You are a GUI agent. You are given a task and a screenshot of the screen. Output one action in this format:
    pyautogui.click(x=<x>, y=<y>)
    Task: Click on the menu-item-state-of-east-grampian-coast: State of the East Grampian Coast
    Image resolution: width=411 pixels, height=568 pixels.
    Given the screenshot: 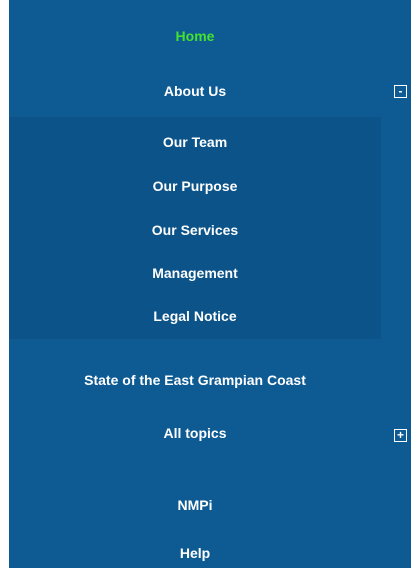 What is the action you would take?
    pyautogui.click(x=195, y=380)
    